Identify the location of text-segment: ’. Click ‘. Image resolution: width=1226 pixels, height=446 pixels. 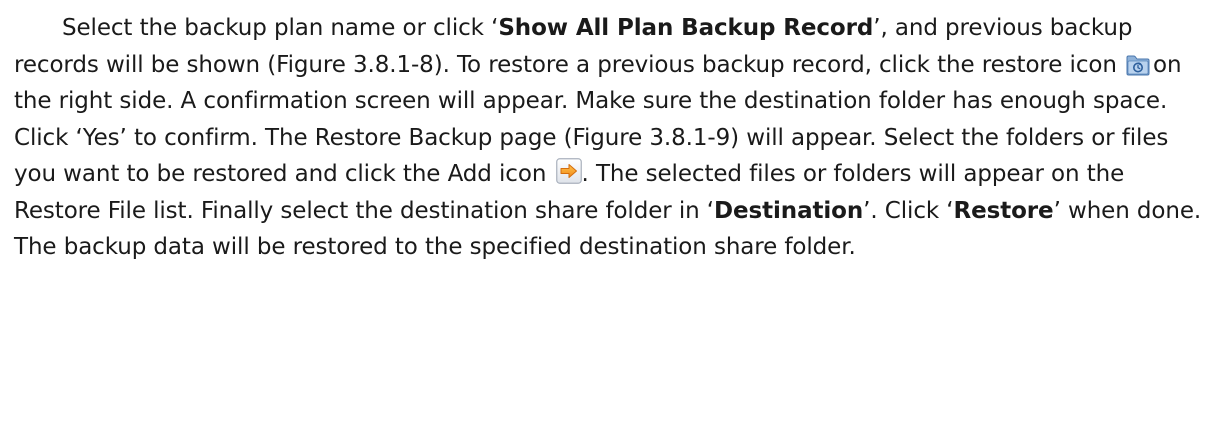
(908, 210).